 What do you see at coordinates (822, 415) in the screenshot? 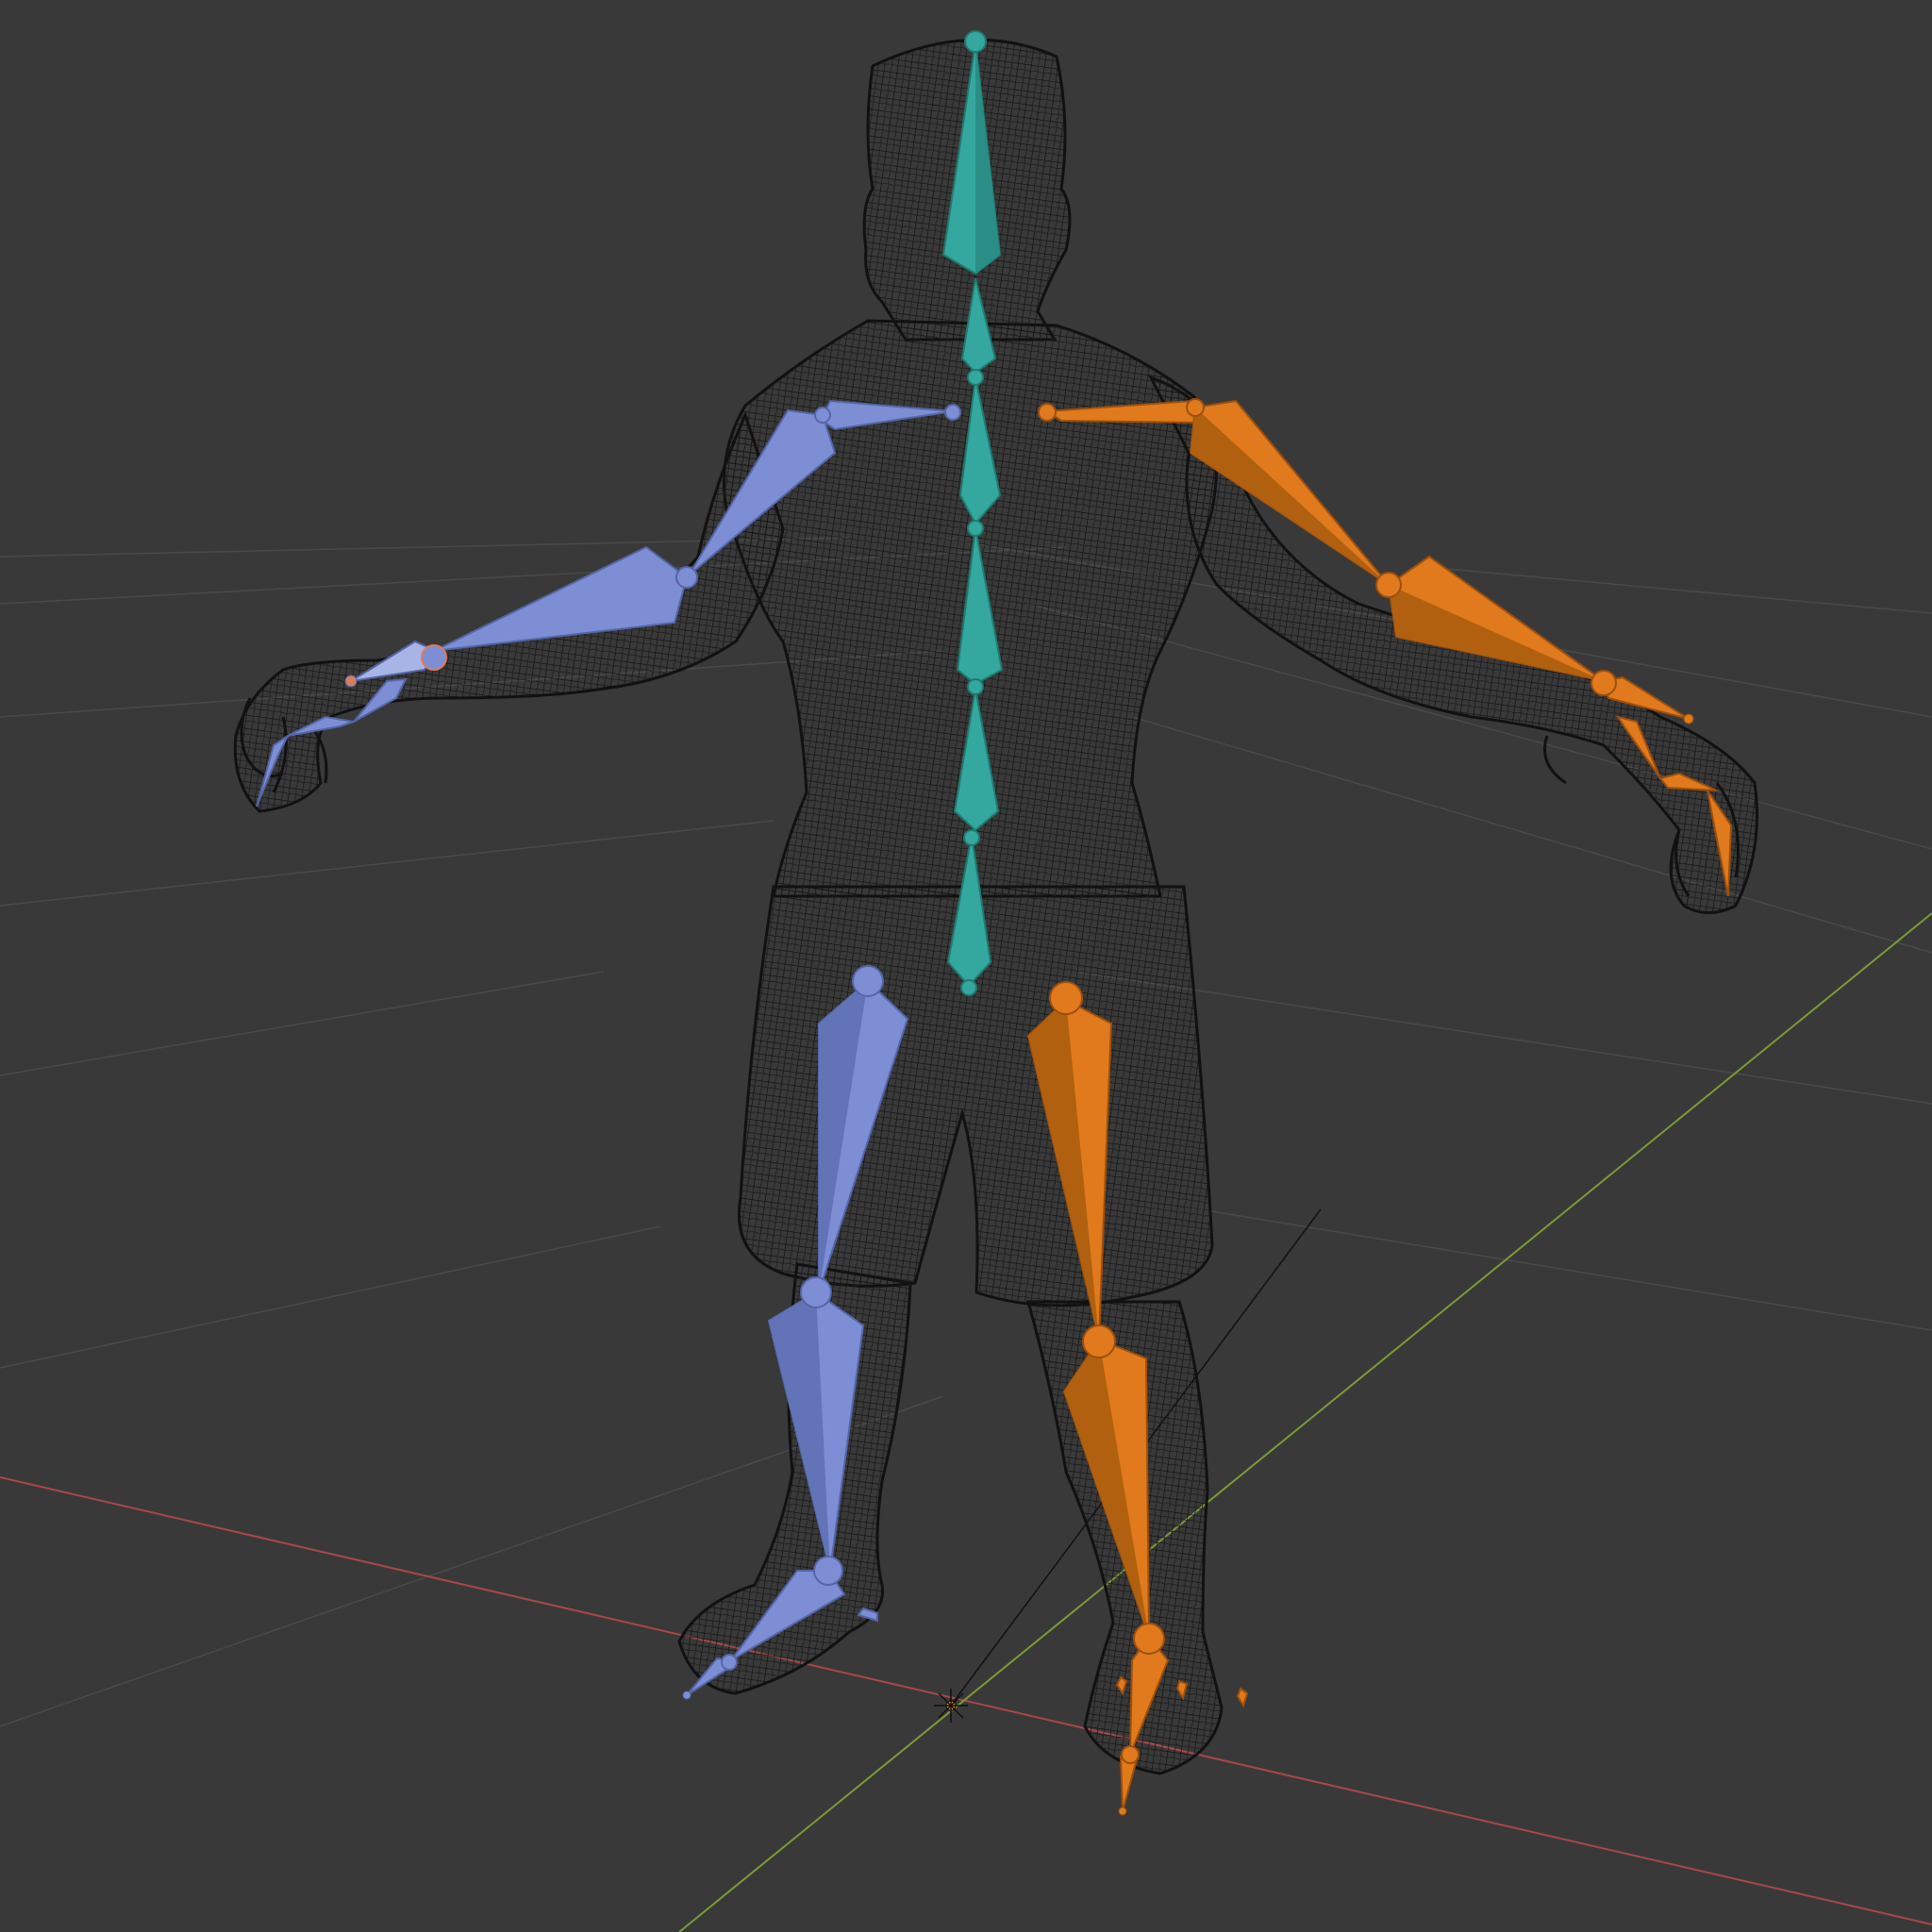
I see `left-elbow-anchor` at bounding box center [822, 415].